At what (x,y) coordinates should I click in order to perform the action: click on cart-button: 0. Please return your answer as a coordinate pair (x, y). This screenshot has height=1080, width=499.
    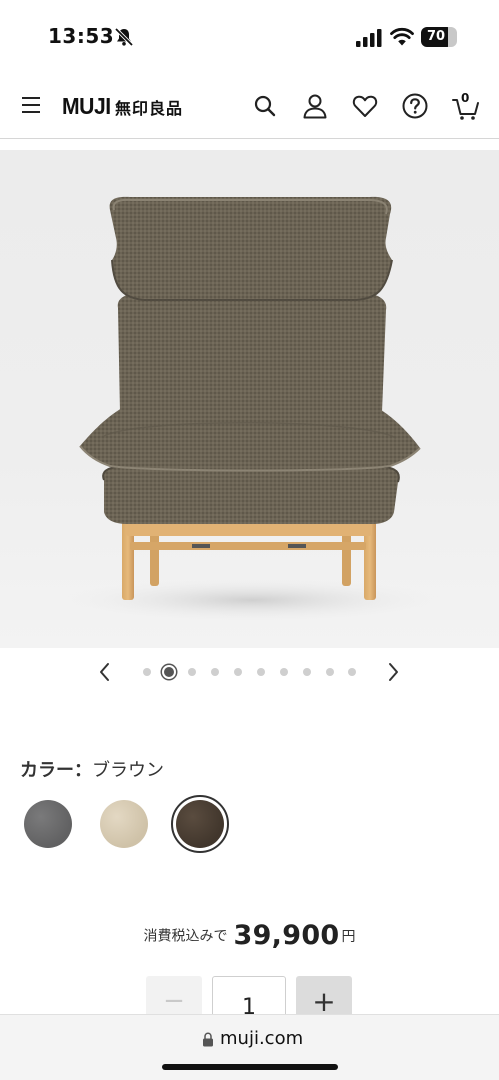
    Looking at the image, I should click on (466, 106).